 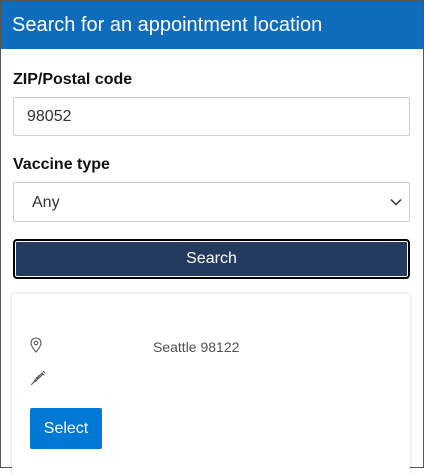 I want to click on map-pin-icon, so click(x=36, y=345).